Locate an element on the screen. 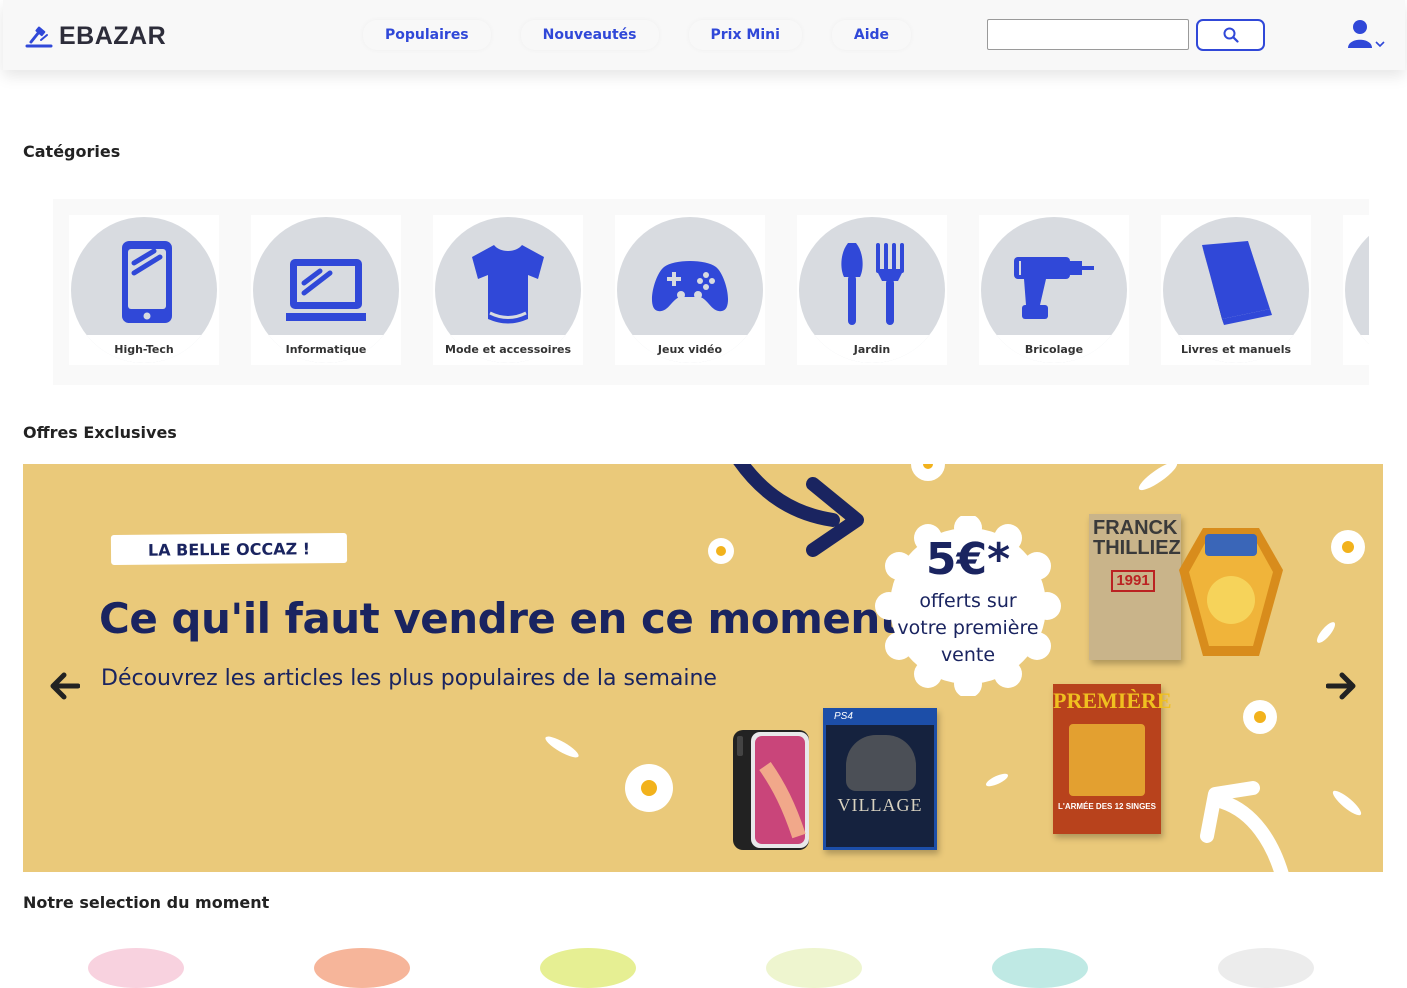  banner-next-button is located at coordinates (1341, 686).